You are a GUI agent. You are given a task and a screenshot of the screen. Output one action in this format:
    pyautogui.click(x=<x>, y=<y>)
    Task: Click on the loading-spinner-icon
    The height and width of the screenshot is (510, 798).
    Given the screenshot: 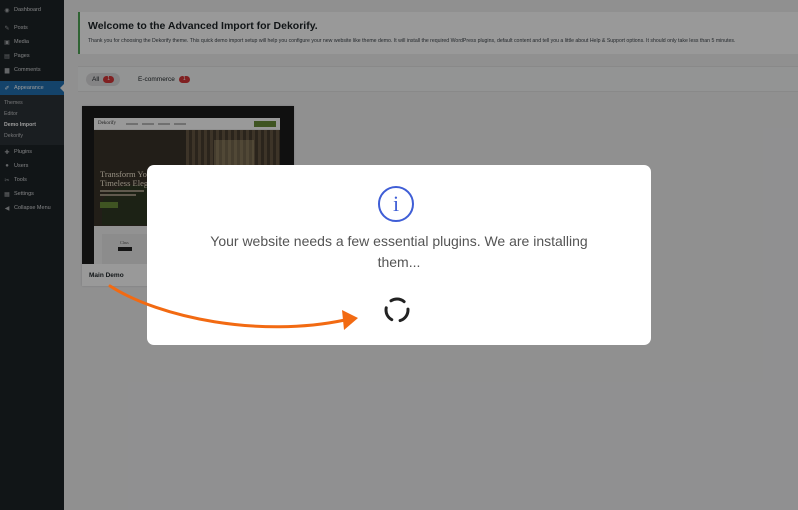 What is the action you would take?
    pyautogui.click(x=397, y=310)
    